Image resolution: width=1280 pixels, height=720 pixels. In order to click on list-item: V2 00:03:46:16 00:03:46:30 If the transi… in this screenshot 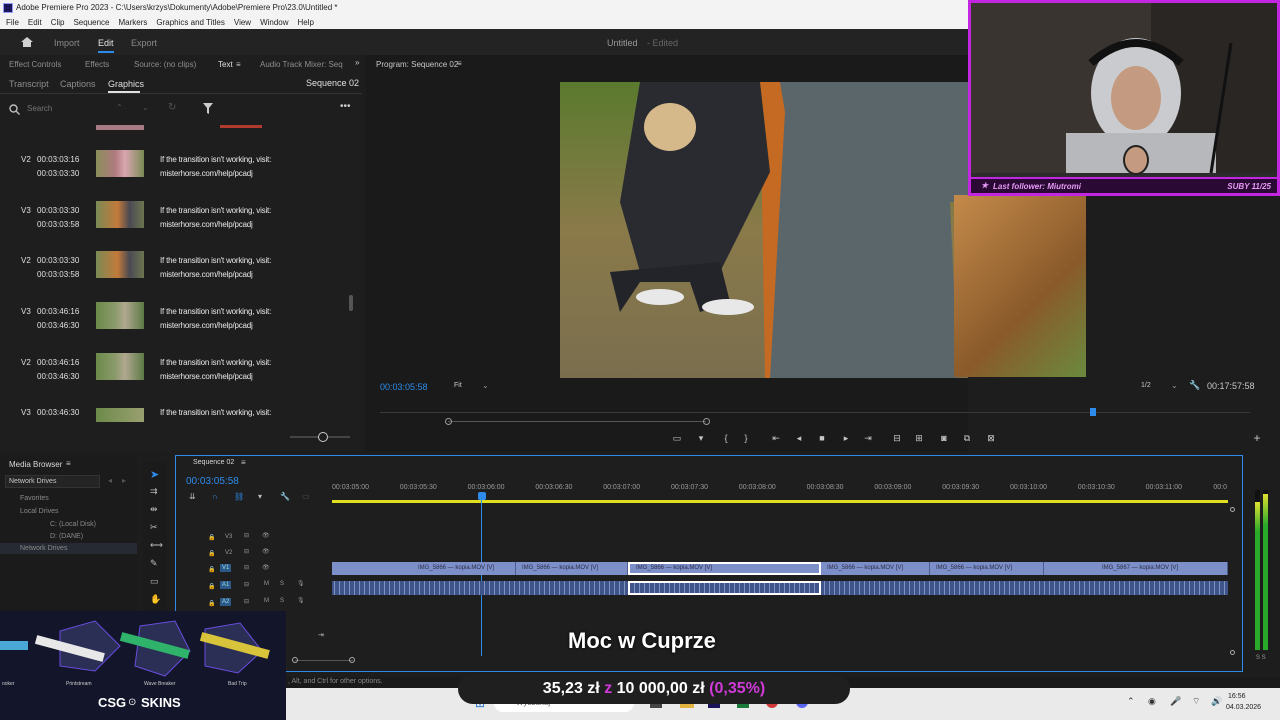, I will do `click(175, 380)`.